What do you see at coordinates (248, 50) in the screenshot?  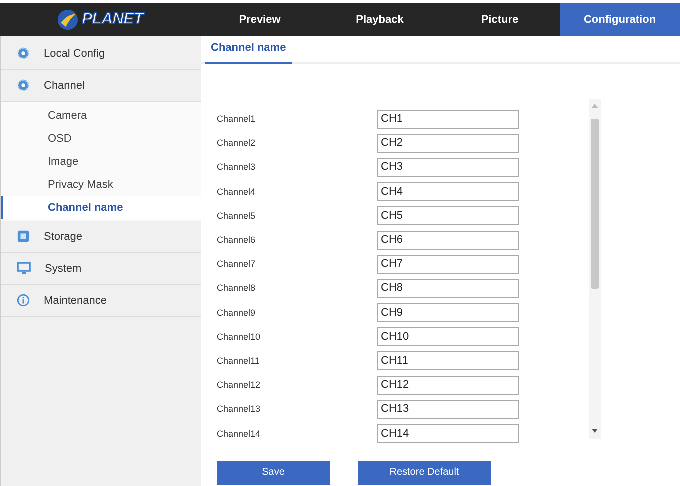 I see `tab: Channel name` at bounding box center [248, 50].